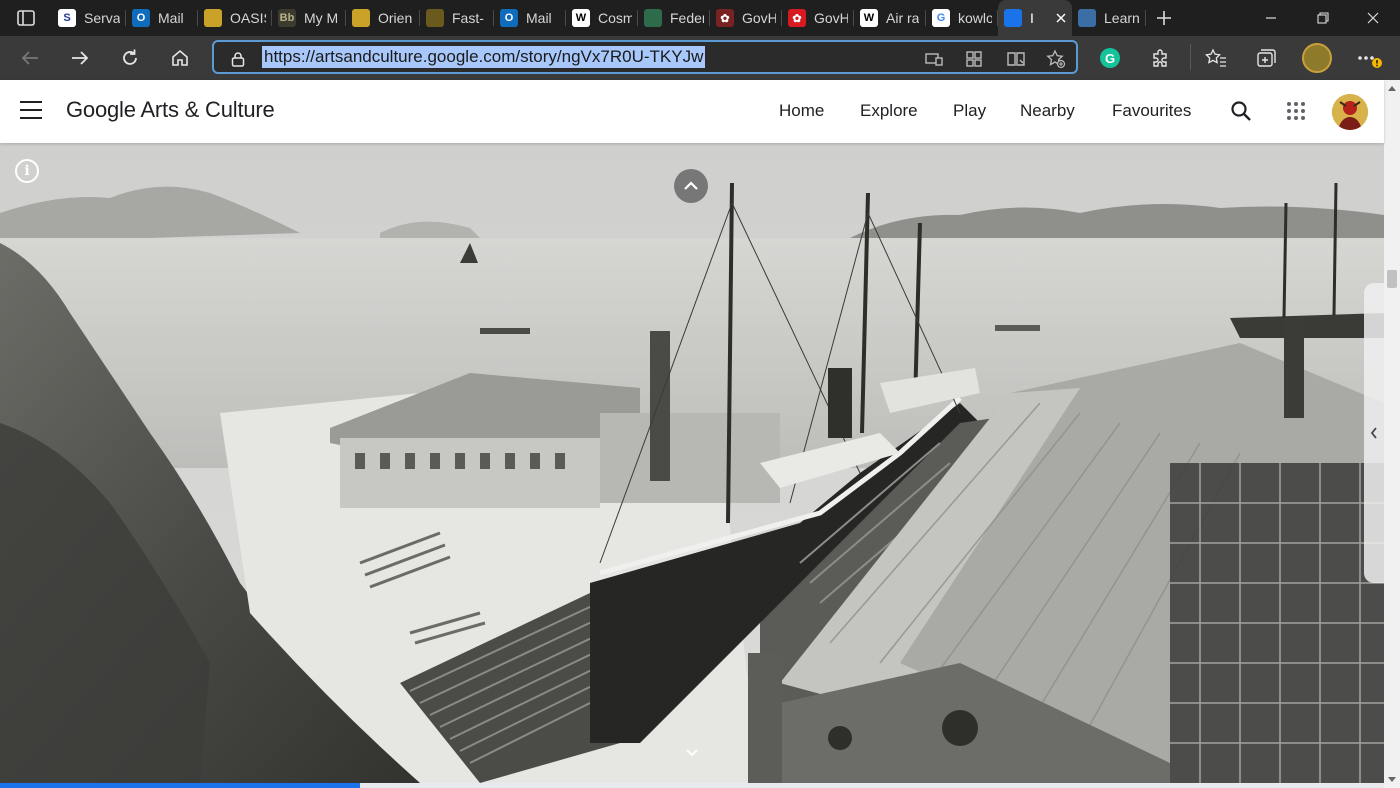 This screenshot has height=788, width=1400. Describe the element at coordinates (1392, 434) in the screenshot. I see `page-scrollbar` at that location.